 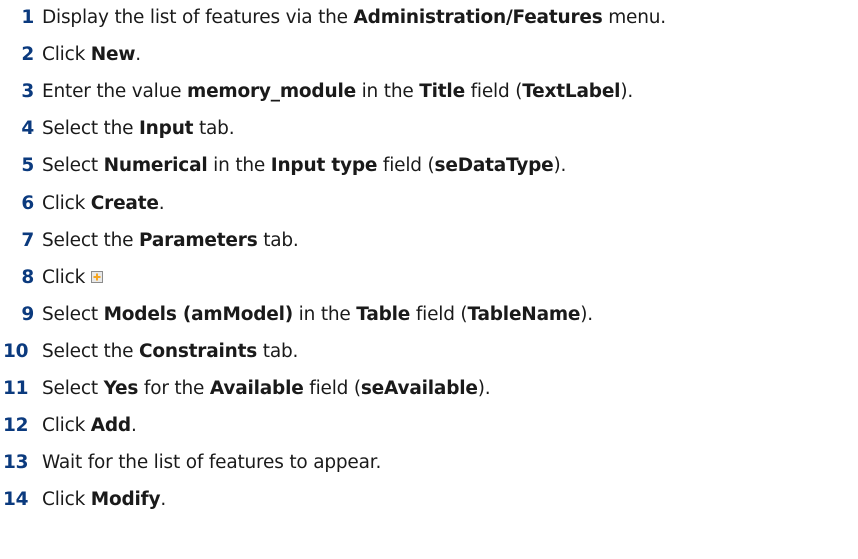 I want to click on step-emphasis: seDataType, so click(x=494, y=166).